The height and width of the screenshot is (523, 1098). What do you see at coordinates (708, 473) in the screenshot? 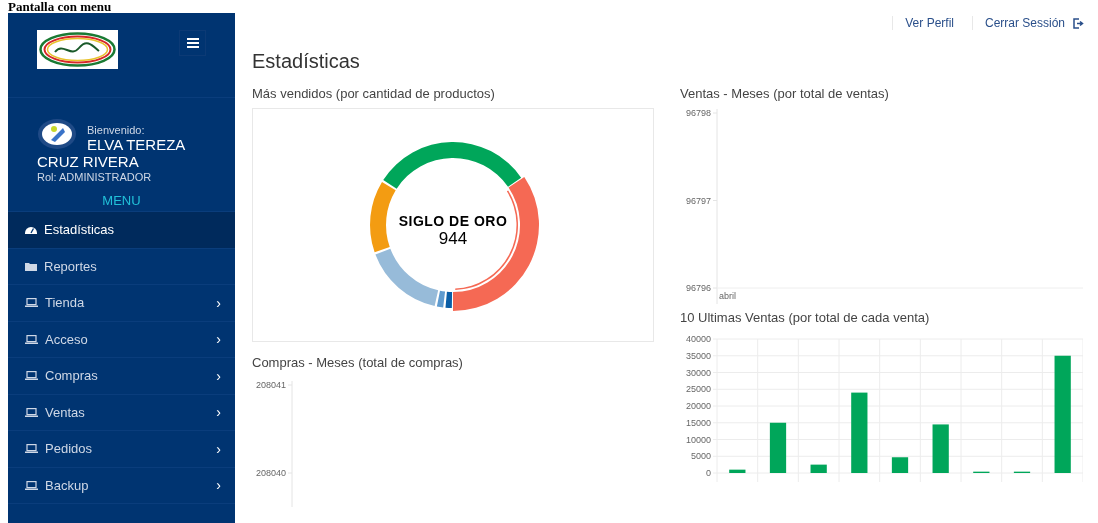
I see `axis-tick-label: 0` at bounding box center [708, 473].